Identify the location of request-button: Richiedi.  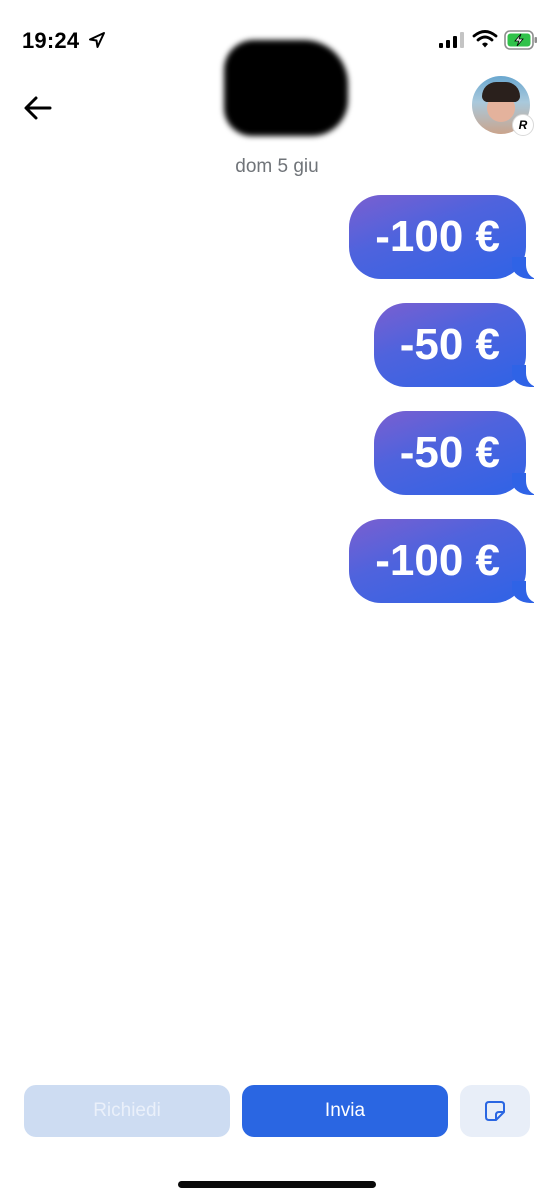
(127, 1111).